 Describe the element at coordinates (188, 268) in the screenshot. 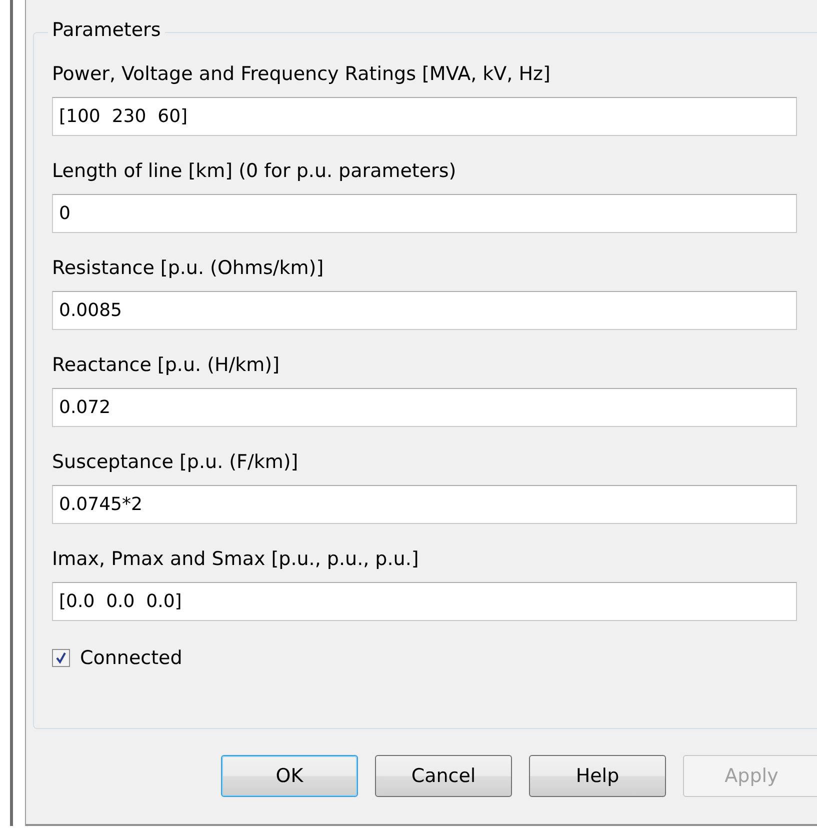

I see `field-label: Resistance [p.u. (Ohms/km)]` at that location.